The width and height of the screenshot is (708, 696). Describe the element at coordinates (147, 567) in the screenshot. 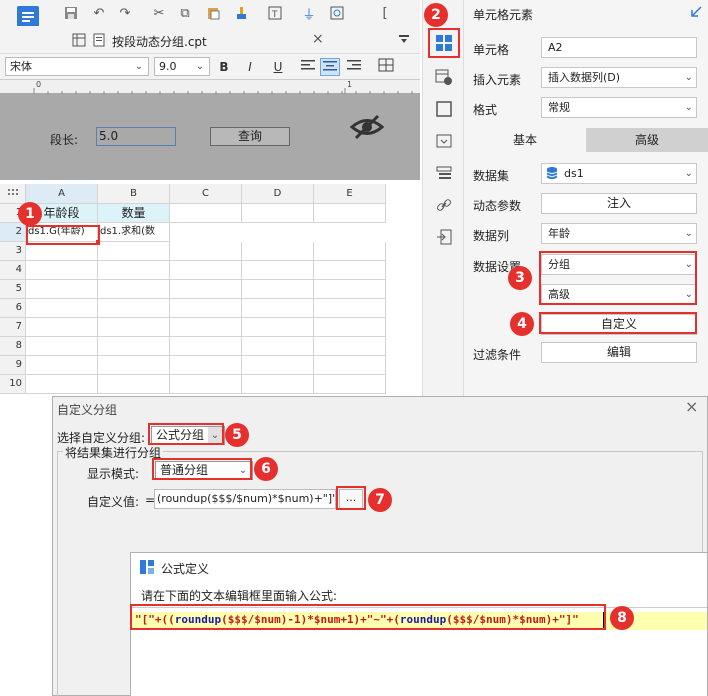

I see `fx-logo-icon` at that location.